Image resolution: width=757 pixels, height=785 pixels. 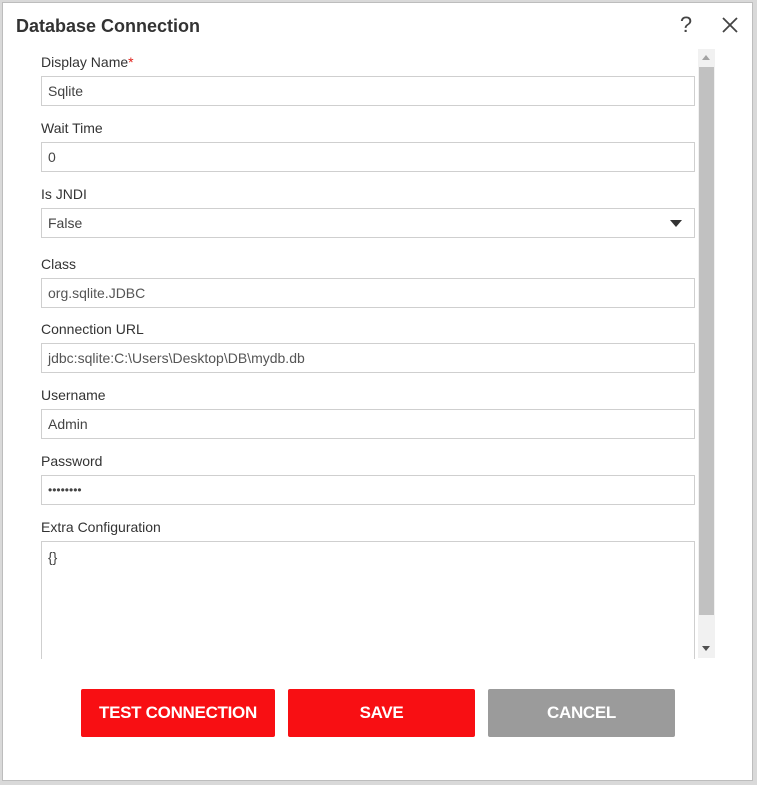 What do you see at coordinates (730, 25) in the screenshot?
I see `close-icon` at bounding box center [730, 25].